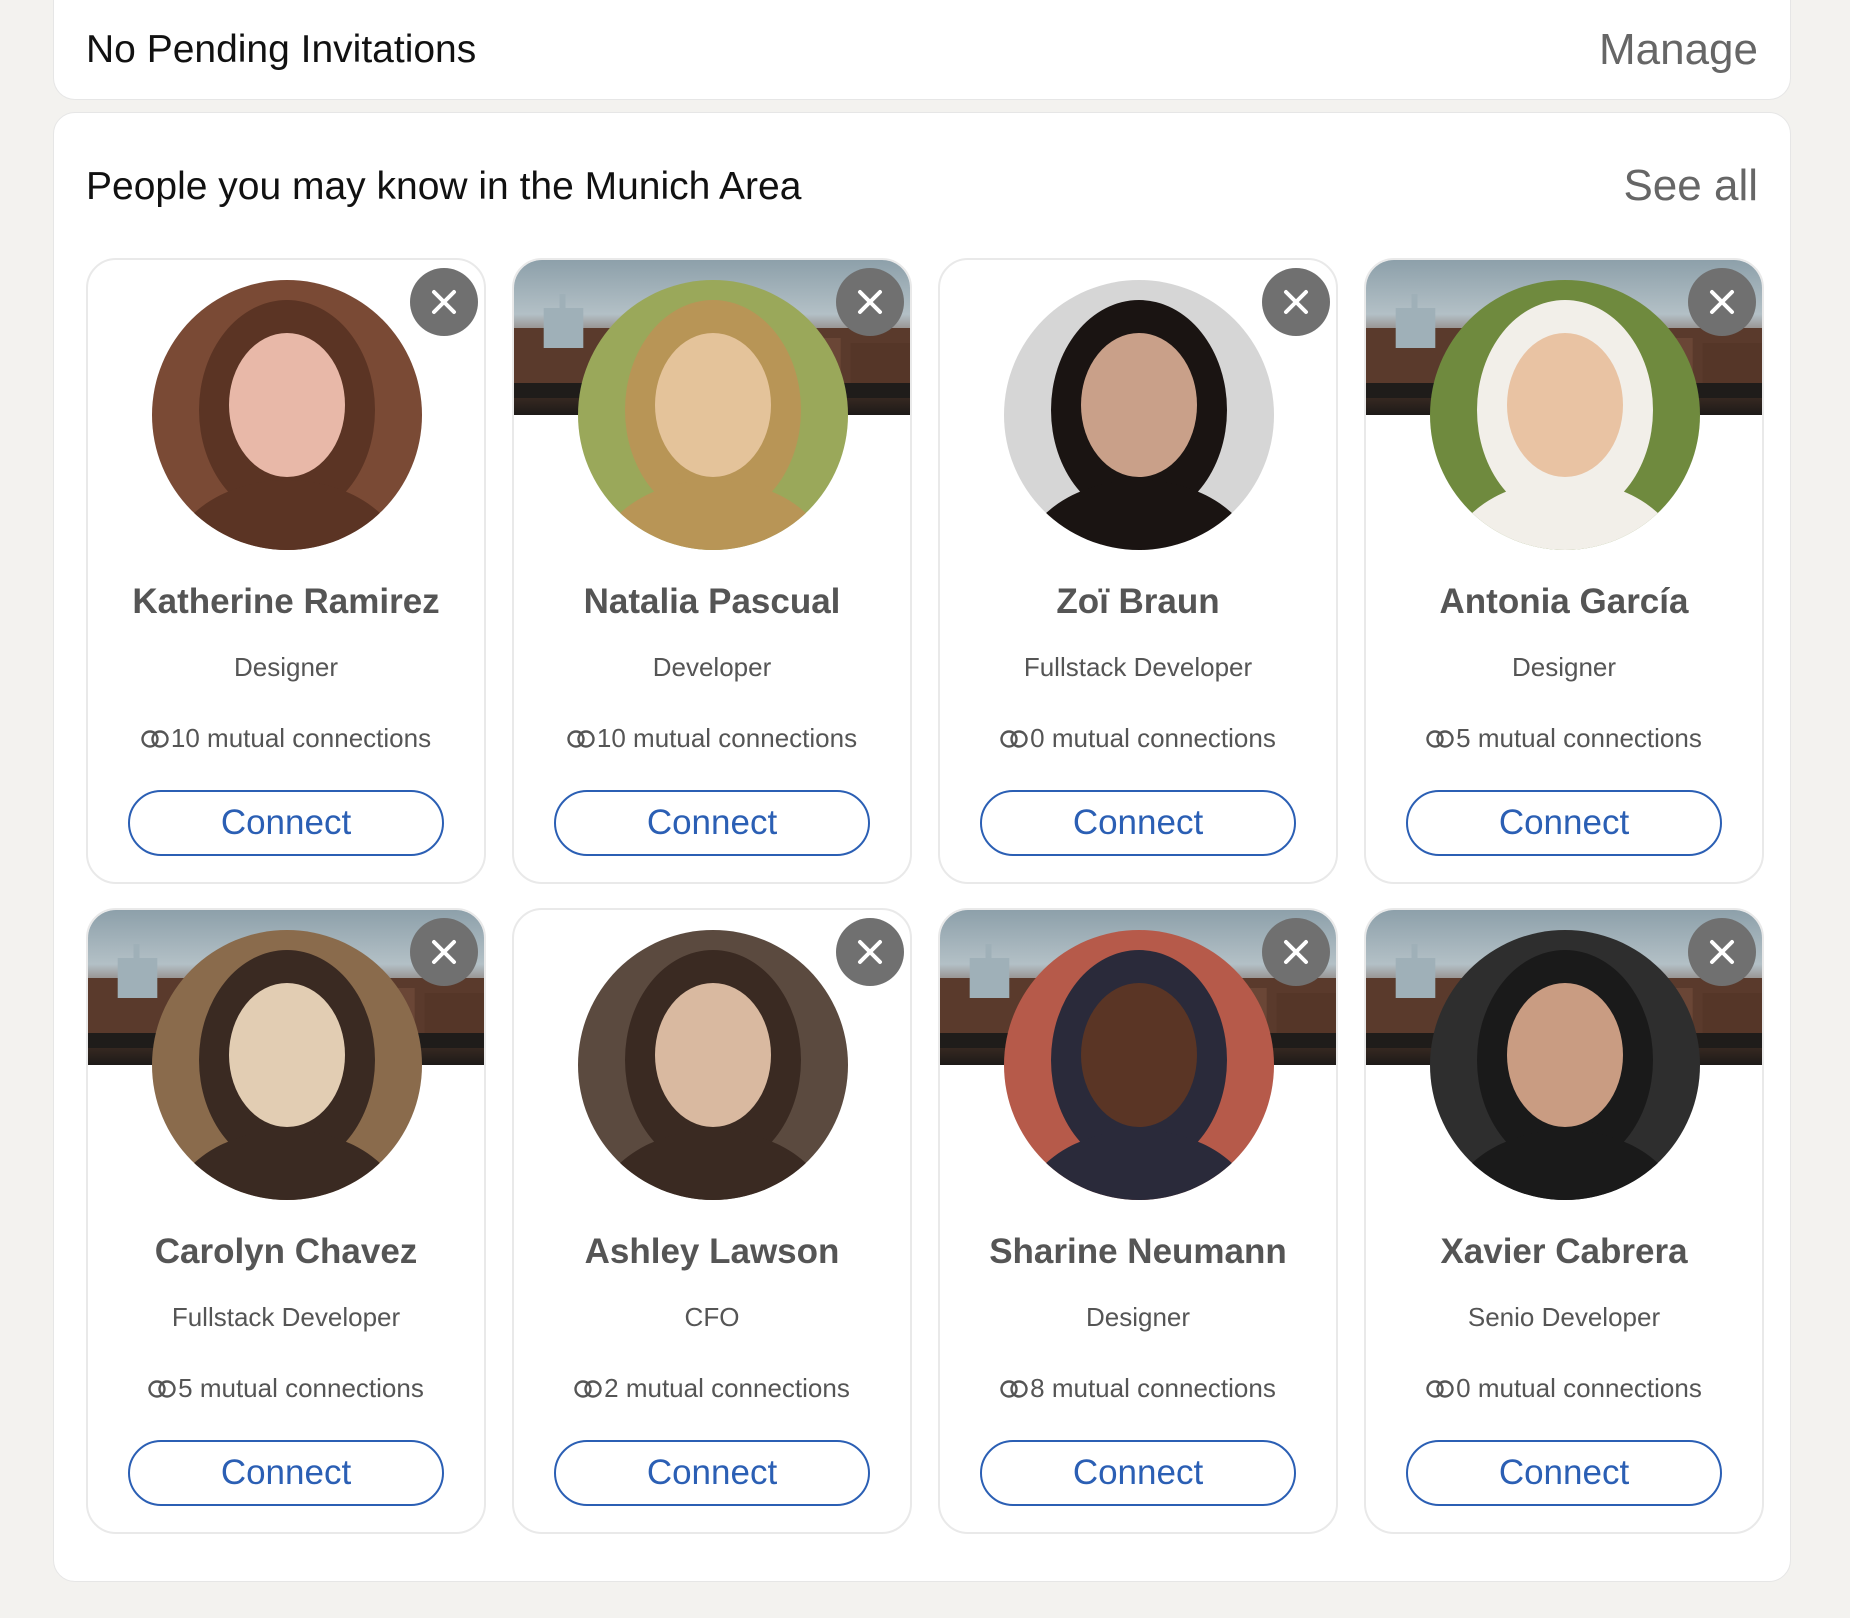  I want to click on person-name: Sharine Neumann, so click(1138, 1252).